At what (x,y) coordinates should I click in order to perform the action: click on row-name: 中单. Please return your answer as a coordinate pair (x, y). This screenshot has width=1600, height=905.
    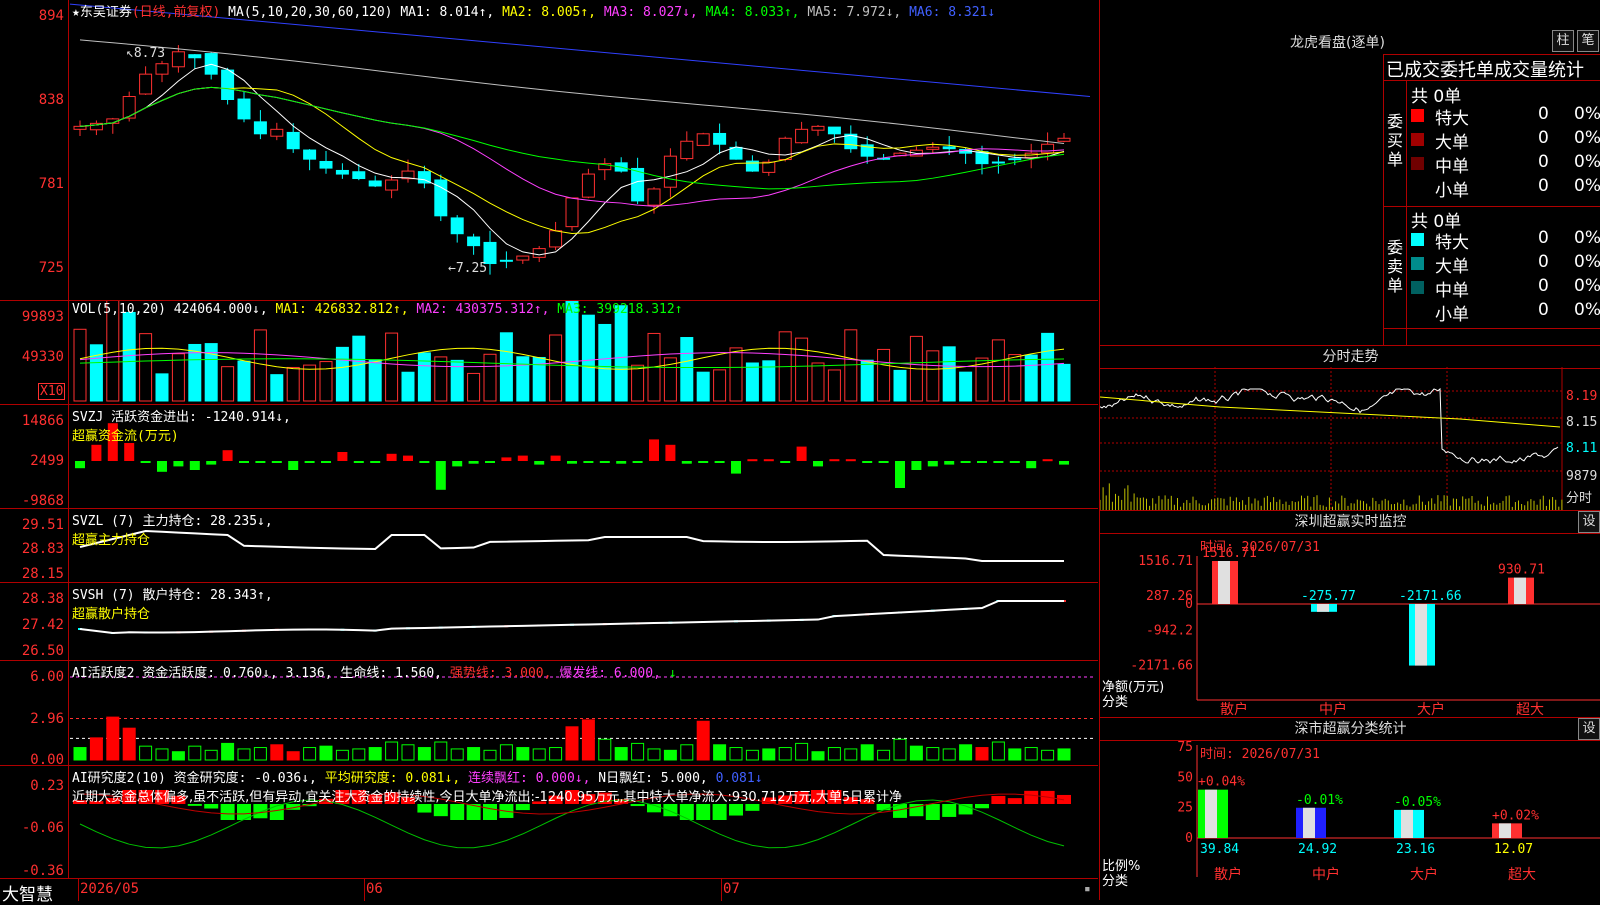
    Looking at the image, I should click on (1452, 291).